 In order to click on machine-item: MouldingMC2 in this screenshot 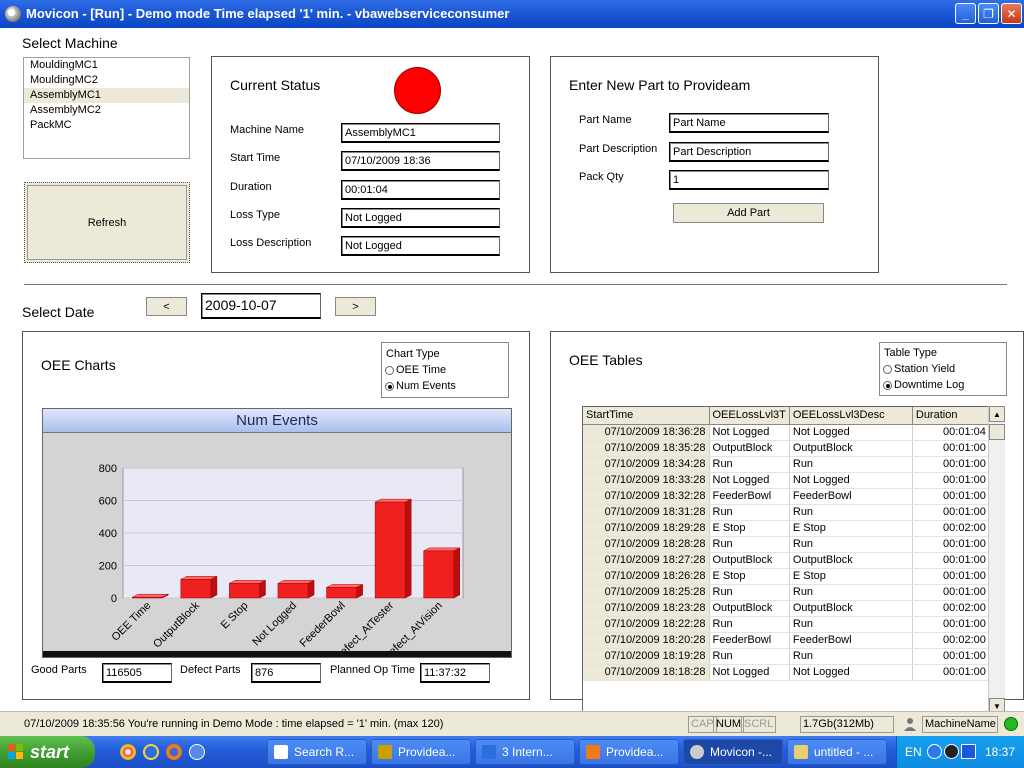, I will do `click(106, 80)`.